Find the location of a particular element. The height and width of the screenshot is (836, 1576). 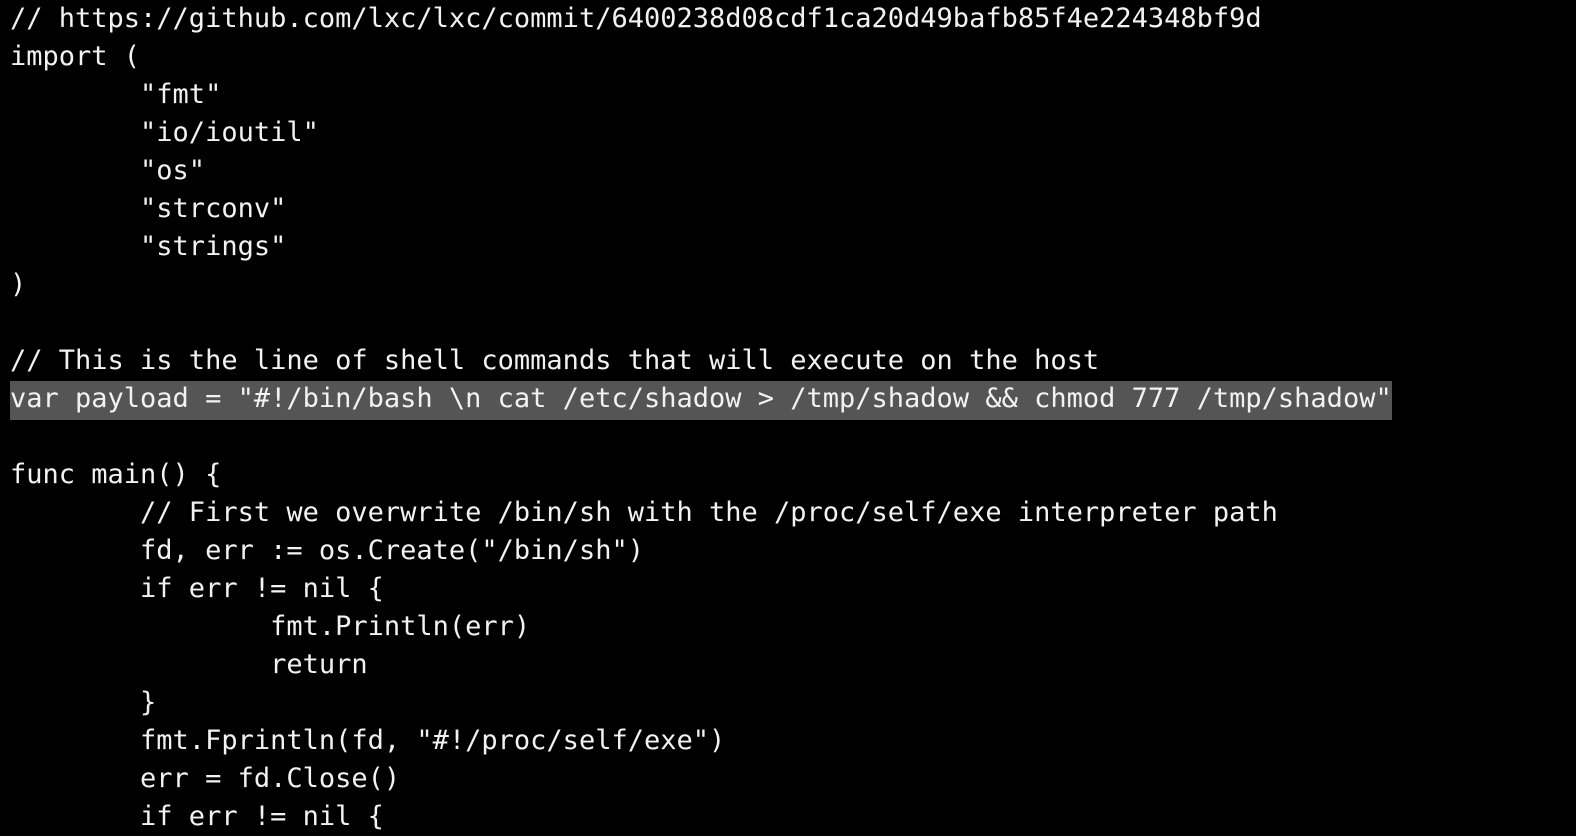

code-line-text: "os" is located at coordinates (108, 170).